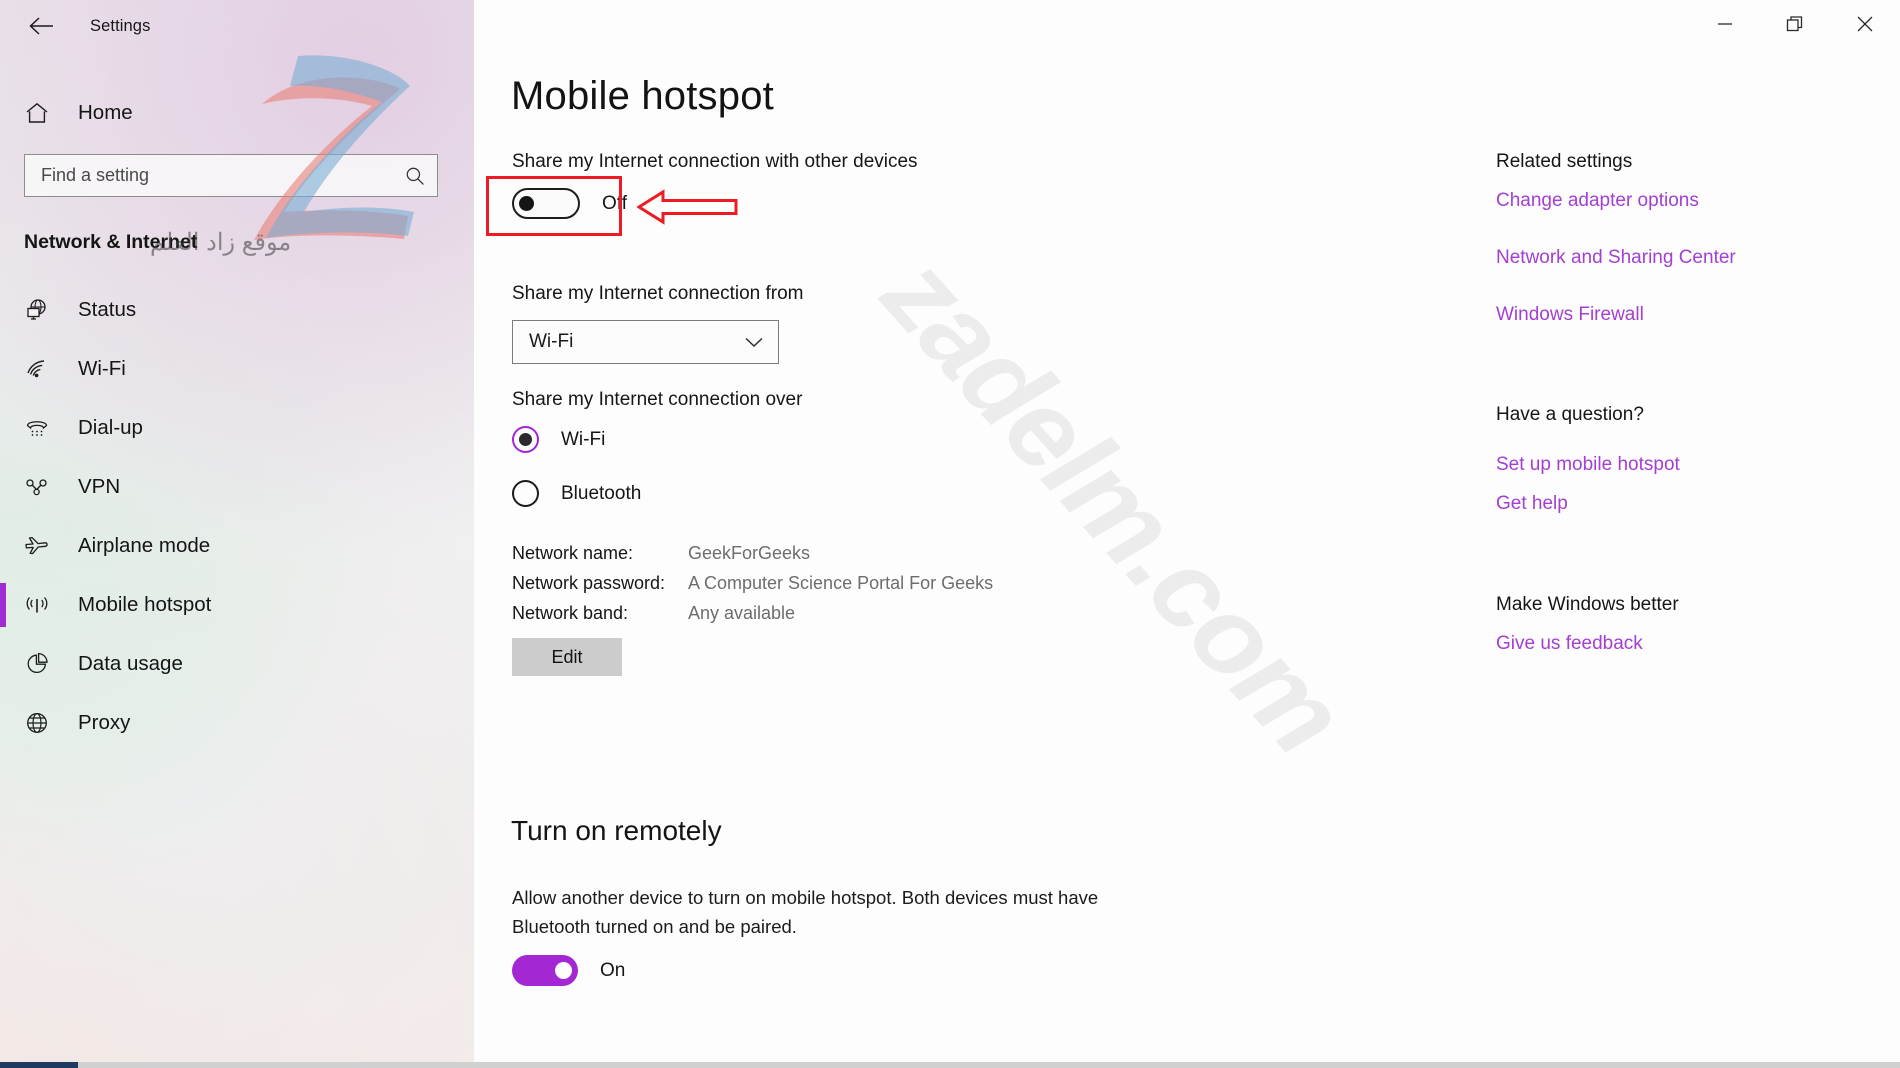 This screenshot has width=1900, height=1068. What do you see at coordinates (237, 368) in the screenshot?
I see `sidebar-item-wifi: Wi-Fi` at bounding box center [237, 368].